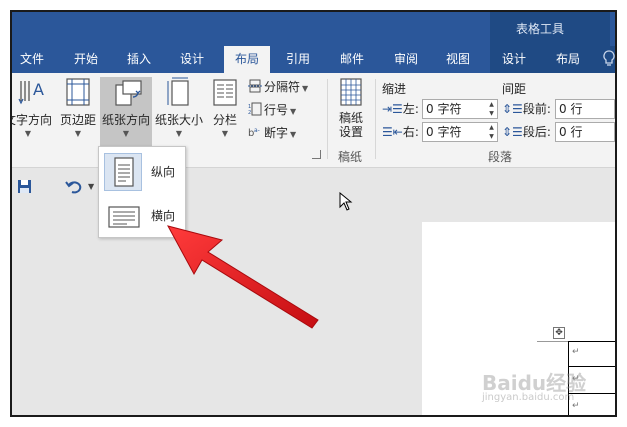 This screenshot has height=427, width=627. What do you see at coordinates (585, 109) in the screenshot?
I see `spacing-before-input: 0 行` at bounding box center [585, 109].